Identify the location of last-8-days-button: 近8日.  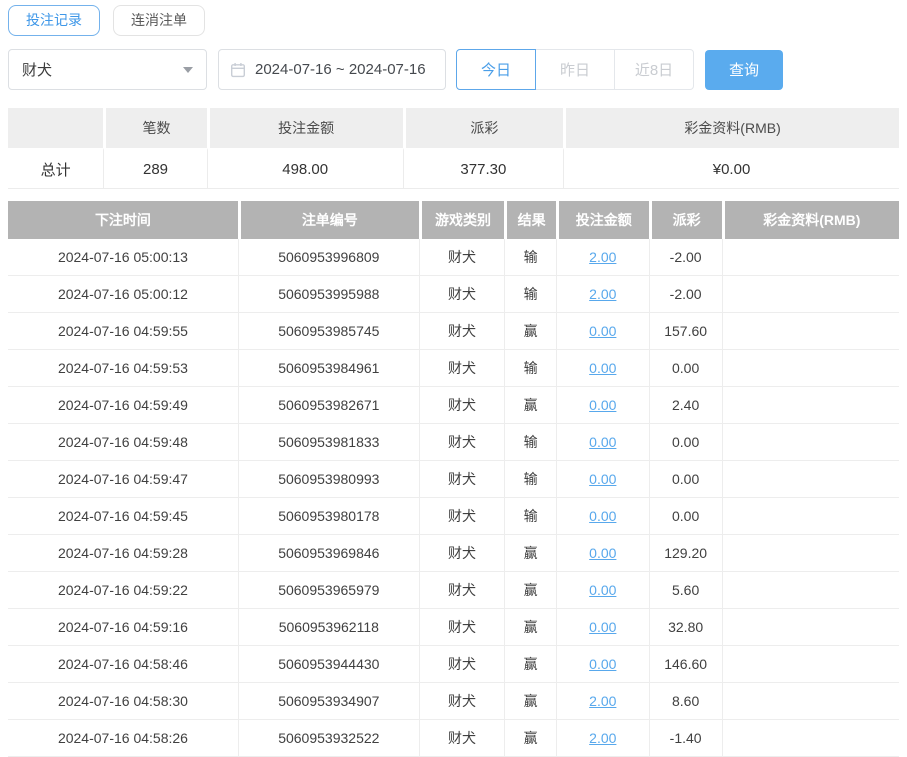
(654, 69).